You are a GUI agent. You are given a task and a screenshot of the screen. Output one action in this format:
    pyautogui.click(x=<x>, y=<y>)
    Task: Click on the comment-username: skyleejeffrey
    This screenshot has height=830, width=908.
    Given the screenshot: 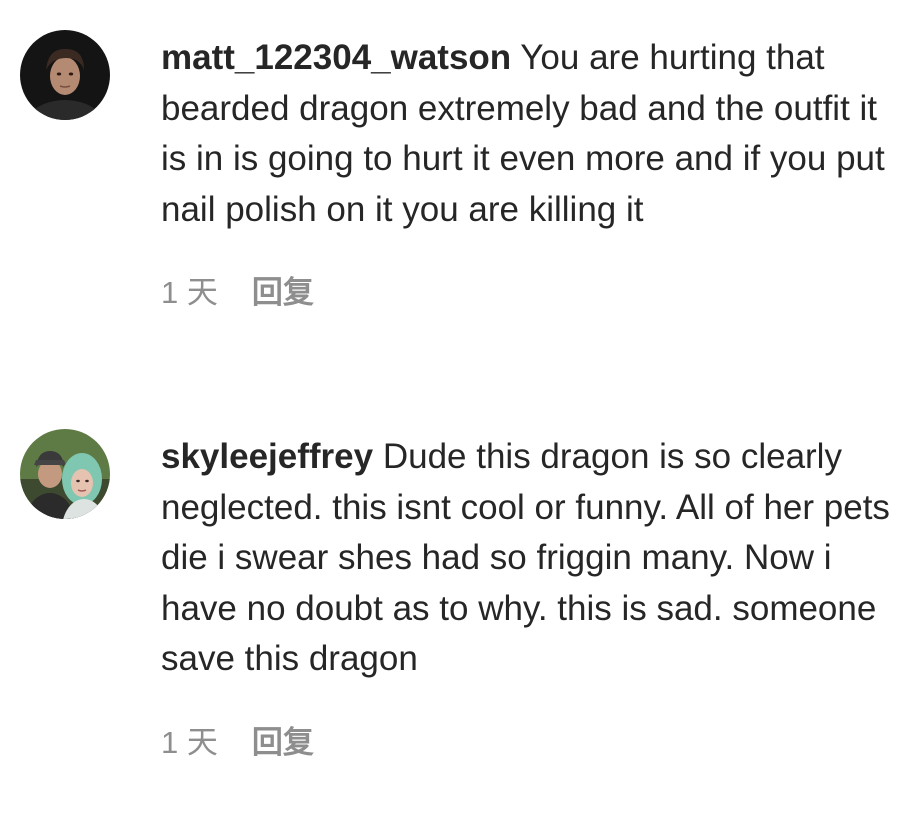 What is the action you would take?
    pyautogui.click(x=267, y=456)
    